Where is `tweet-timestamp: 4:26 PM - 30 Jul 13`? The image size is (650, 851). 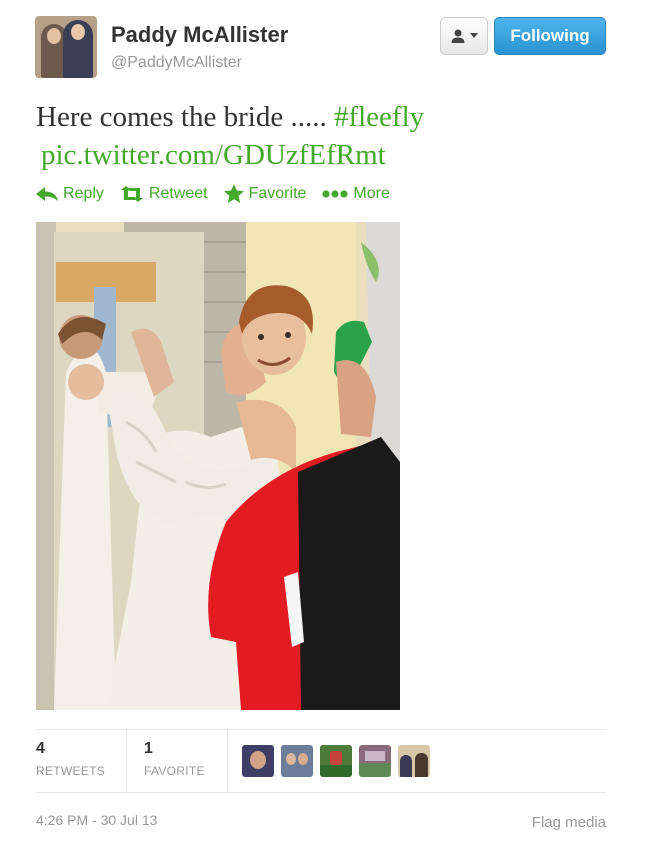 tweet-timestamp: 4:26 PM - 30 Jul 13 is located at coordinates (96, 820).